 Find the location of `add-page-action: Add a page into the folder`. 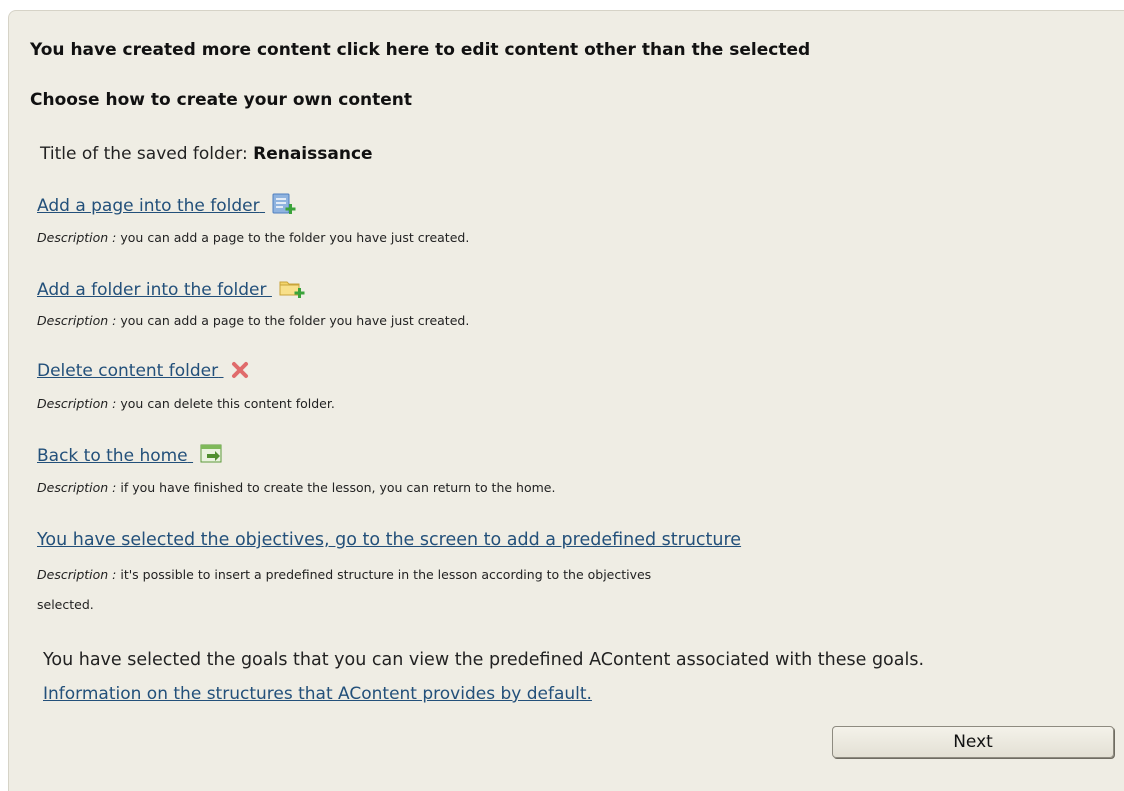

add-page-action: Add a page into the folder is located at coordinates (167, 206).